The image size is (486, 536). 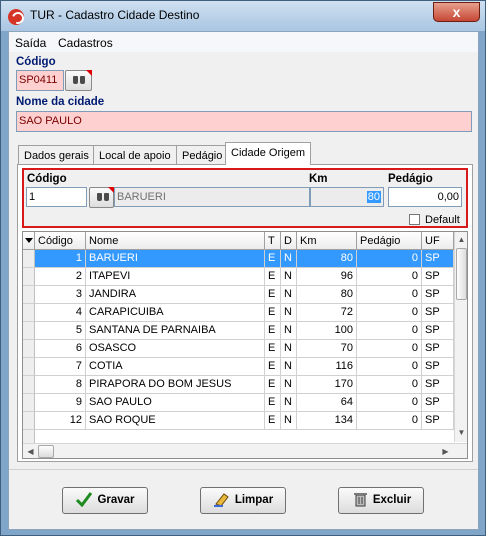 I want to click on table-row: 3 JANDIRA E N 80 0 SP, so click(x=238, y=295).